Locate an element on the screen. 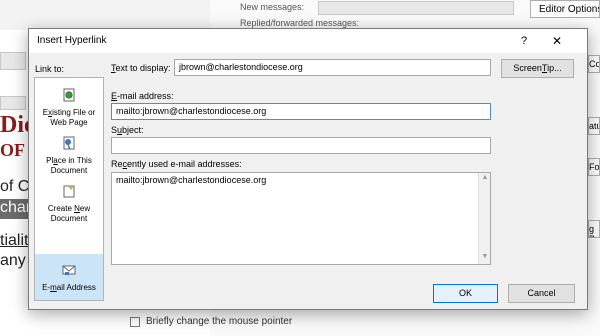 The height and width of the screenshot is (336, 600). recent-list-scrollbar: ▲ ▼ is located at coordinates (484, 218).